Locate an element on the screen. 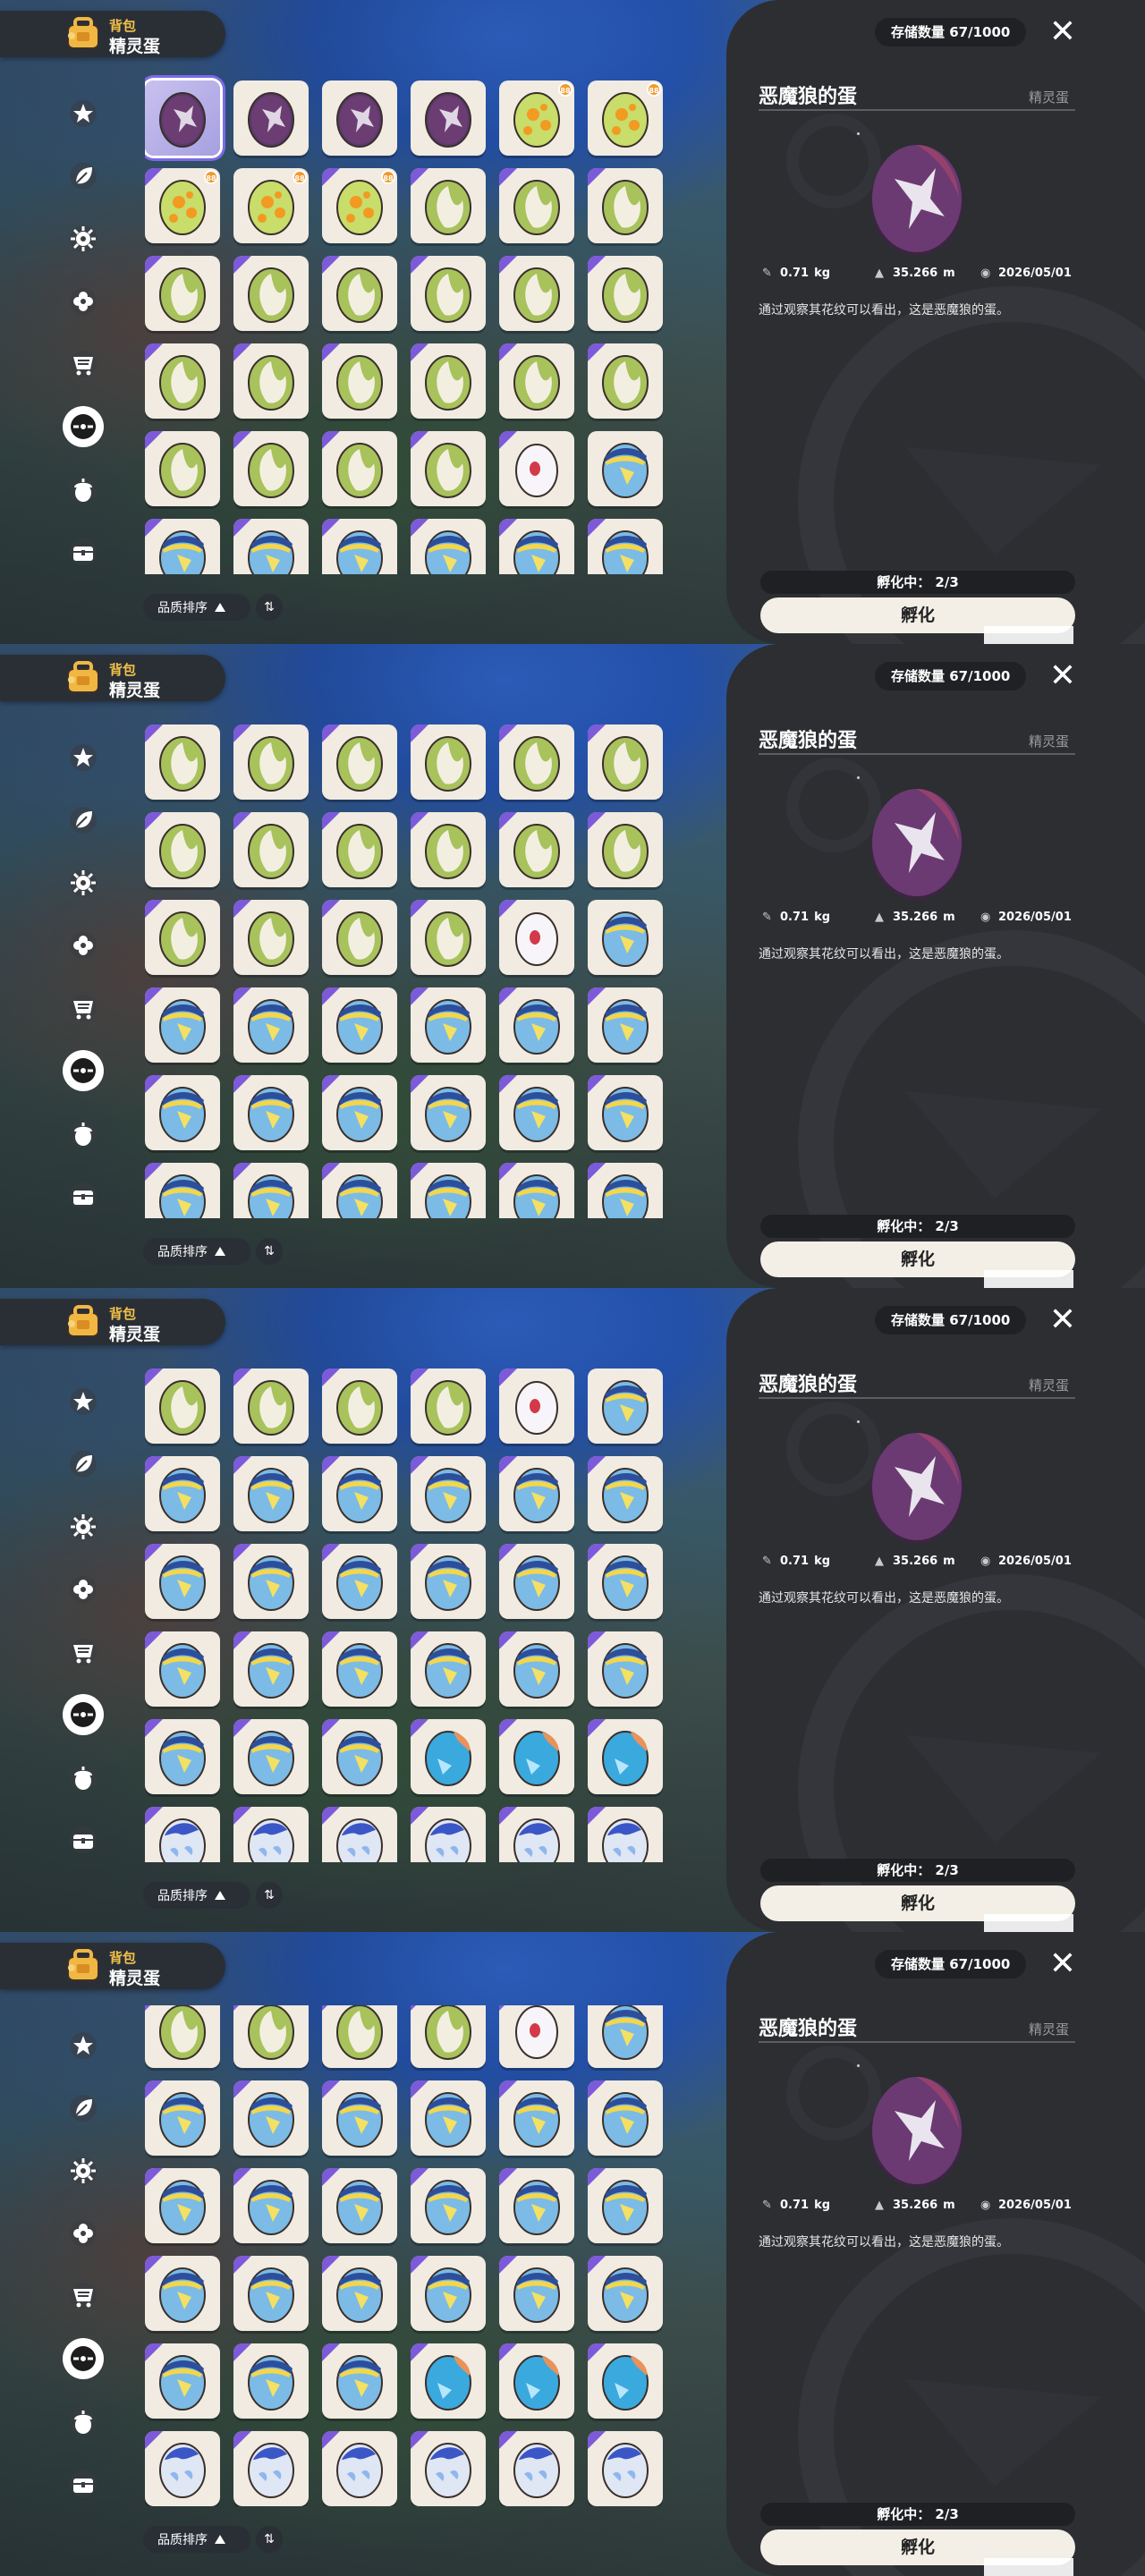  category-gear-badge-icon is located at coordinates (83, 1526).